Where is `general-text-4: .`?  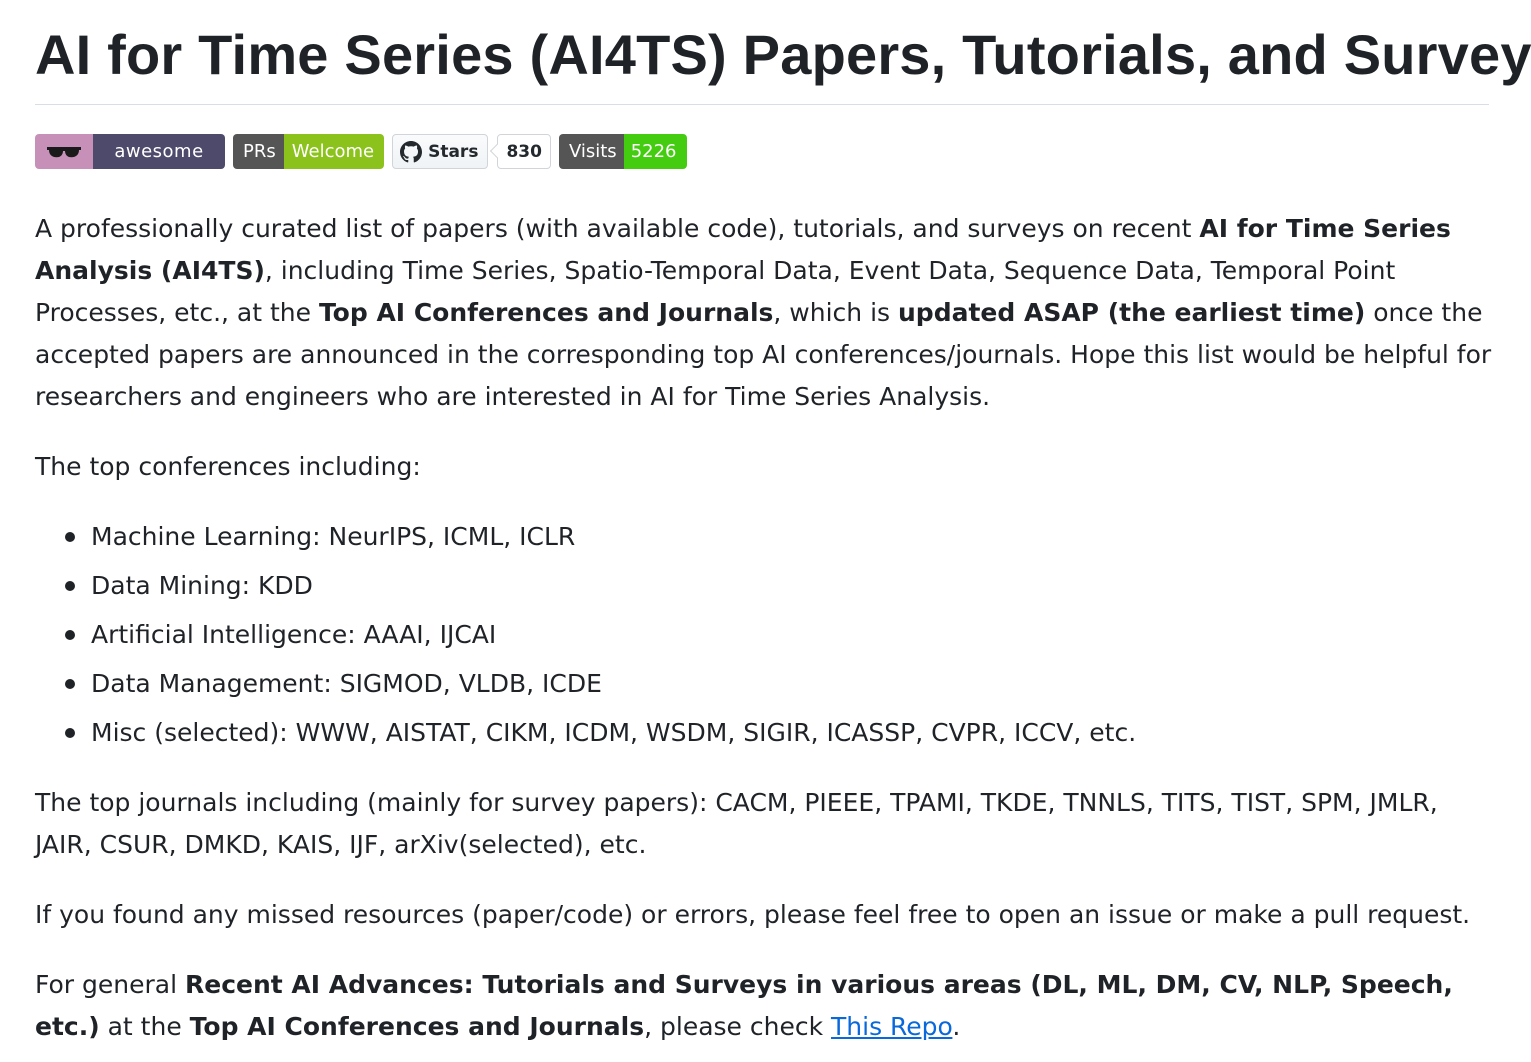
general-text-4: . is located at coordinates (956, 1026).